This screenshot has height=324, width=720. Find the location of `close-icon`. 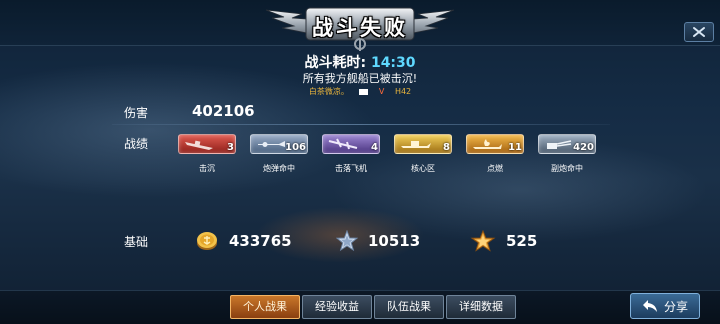

close-icon is located at coordinates (699, 32).